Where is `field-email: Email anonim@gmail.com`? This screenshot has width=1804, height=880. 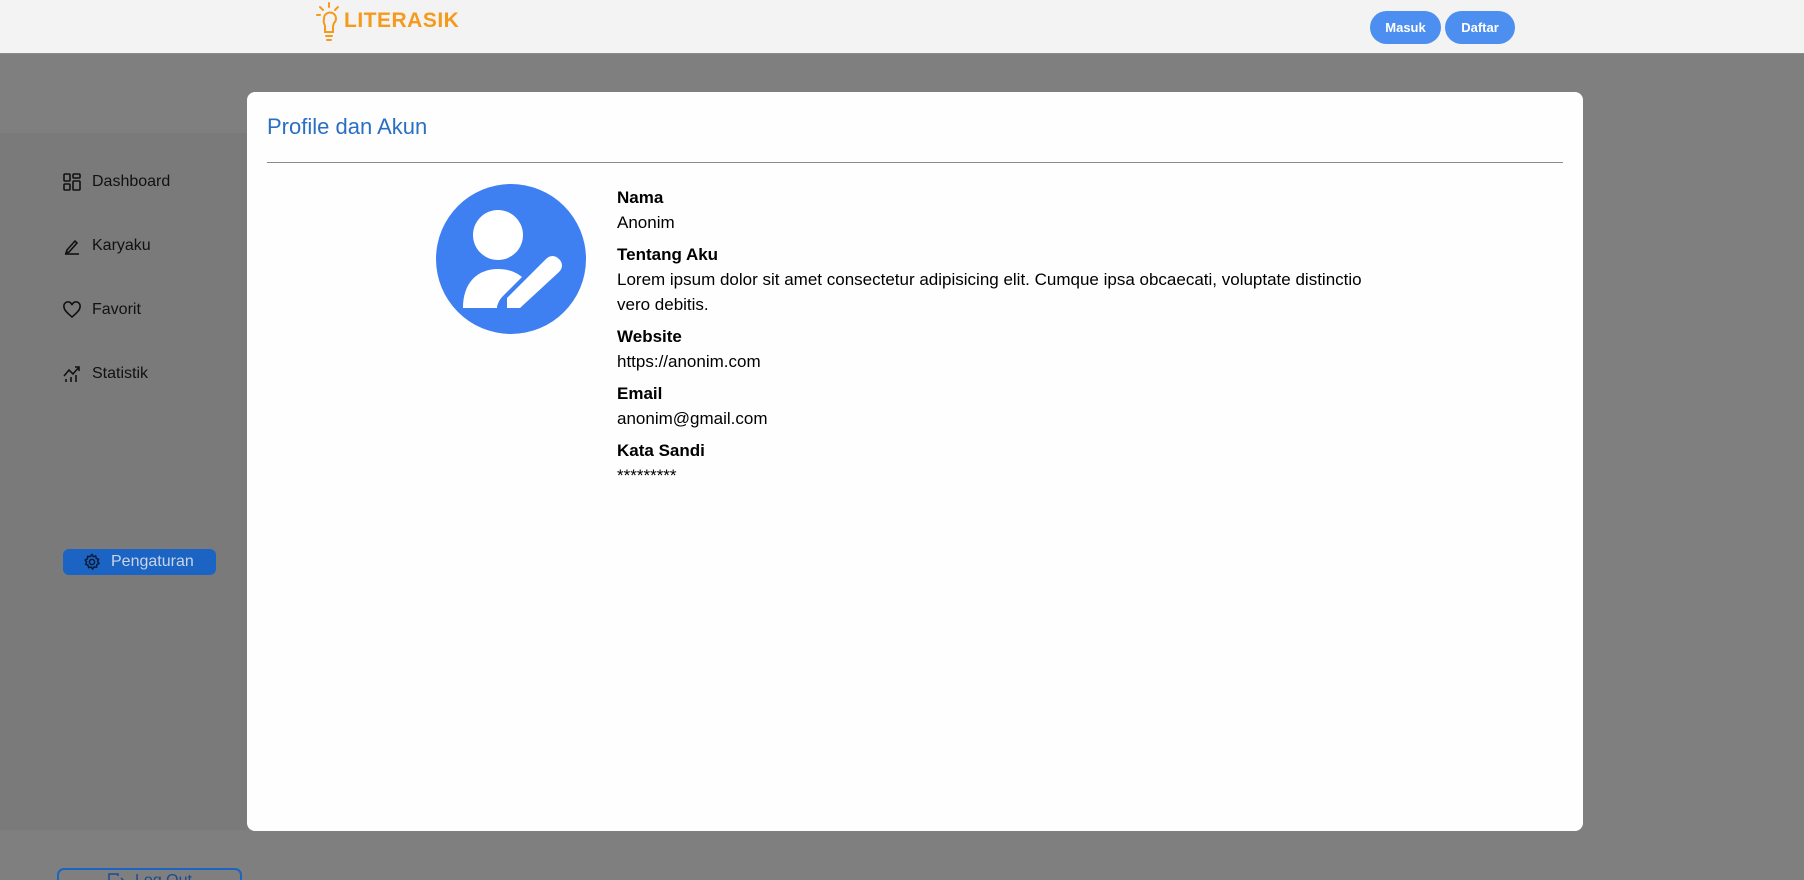
field-email: Email anonim@gmail.com is located at coordinates (997, 406).